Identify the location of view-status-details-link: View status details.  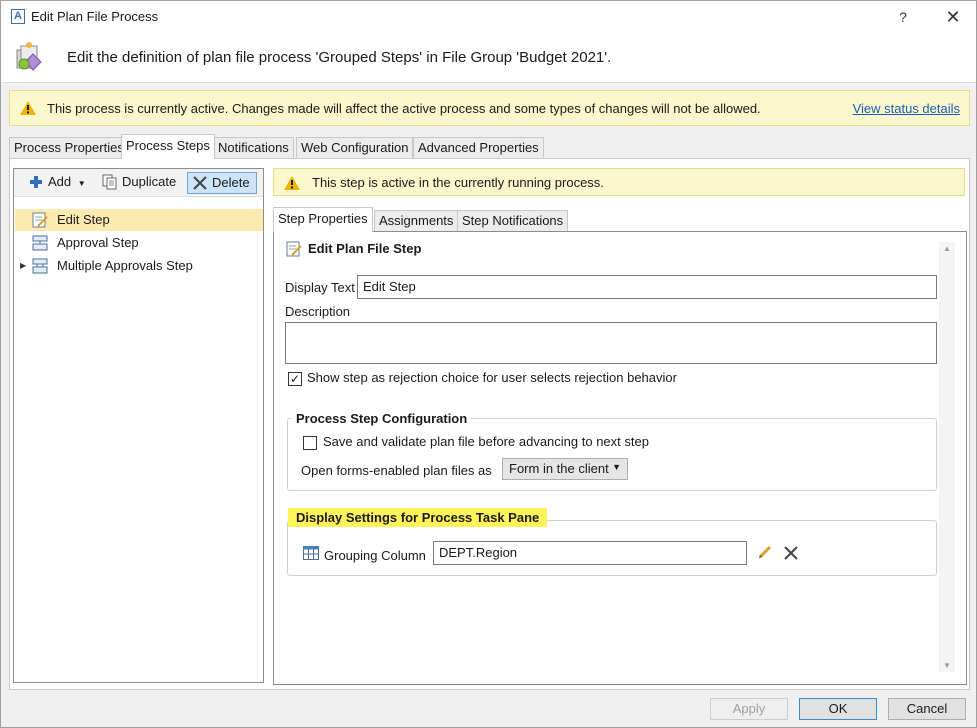
(906, 108).